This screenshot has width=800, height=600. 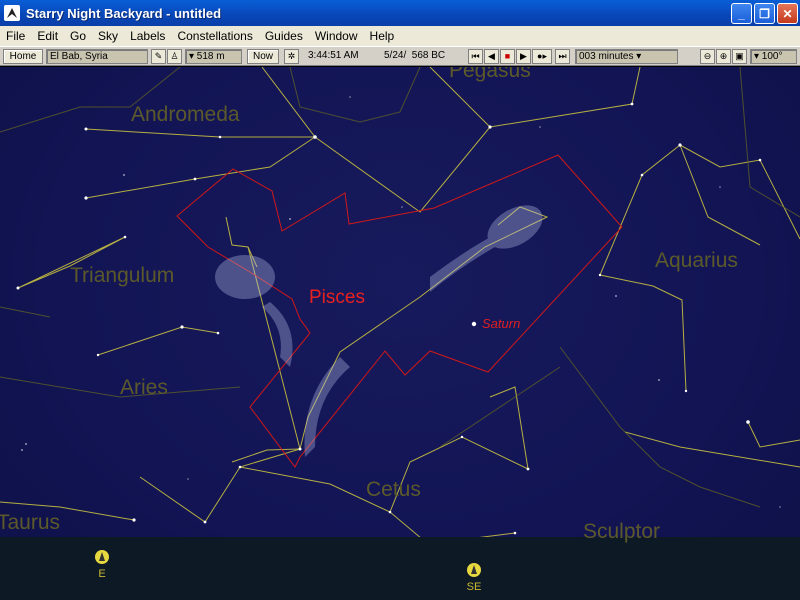 I want to click on minimize-button: _, so click(x=741, y=13).